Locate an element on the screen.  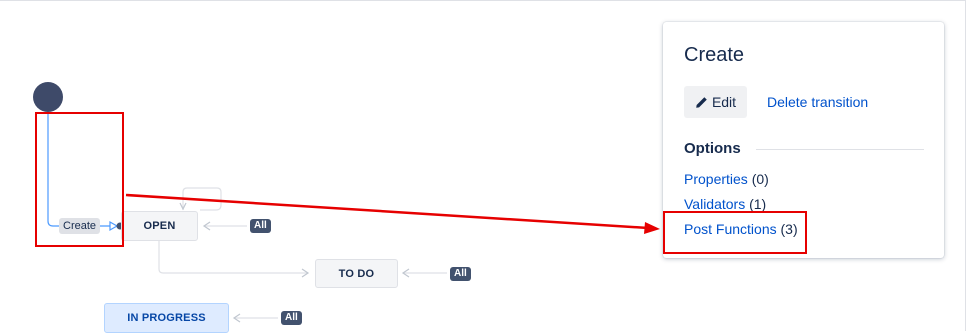
properties-label: Properties is located at coordinates (716, 179).